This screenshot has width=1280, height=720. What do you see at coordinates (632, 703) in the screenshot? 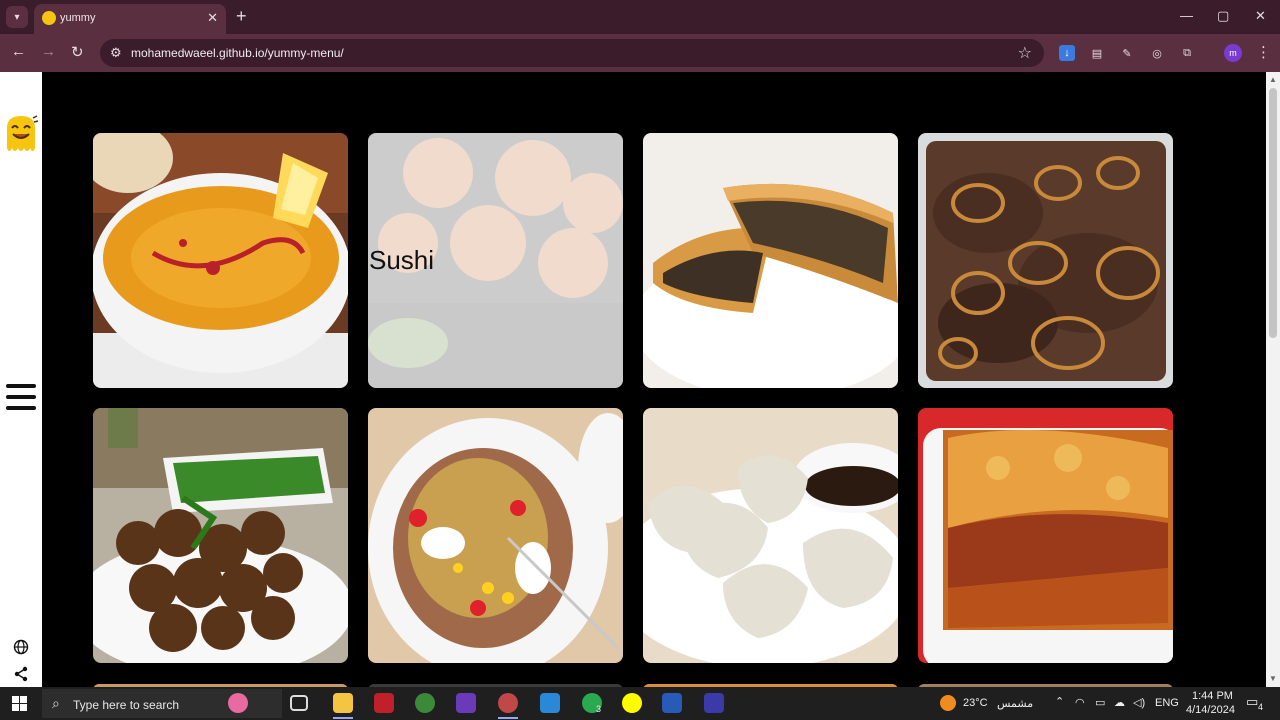
I see `snapchat-icon` at bounding box center [632, 703].